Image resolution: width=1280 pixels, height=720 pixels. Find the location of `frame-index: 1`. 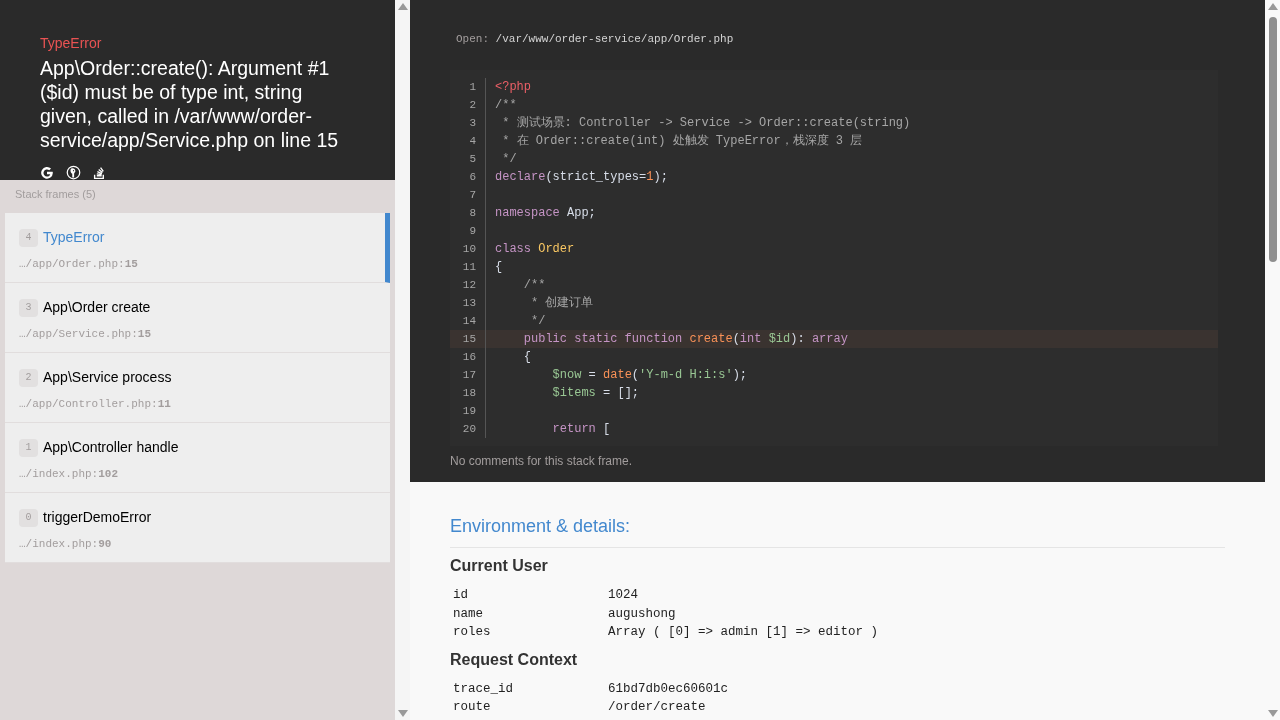

frame-index: 1 is located at coordinates (28, 447).